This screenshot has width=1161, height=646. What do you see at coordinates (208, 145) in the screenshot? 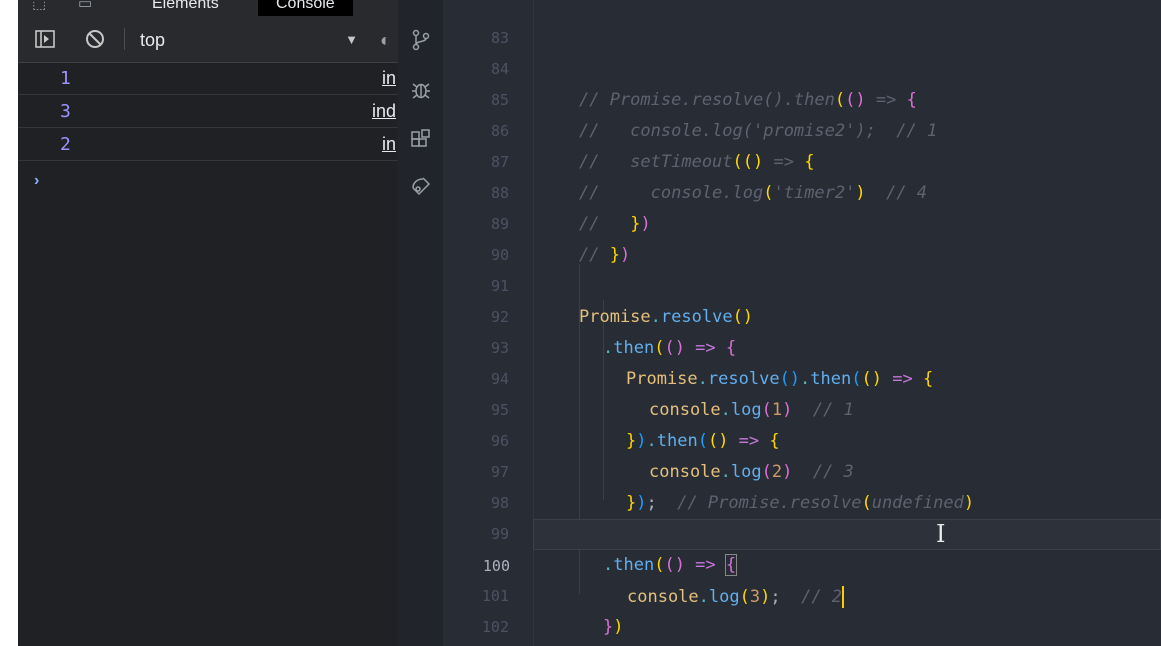
I see `console-message: 2 in` at bounding box center [208, 145].